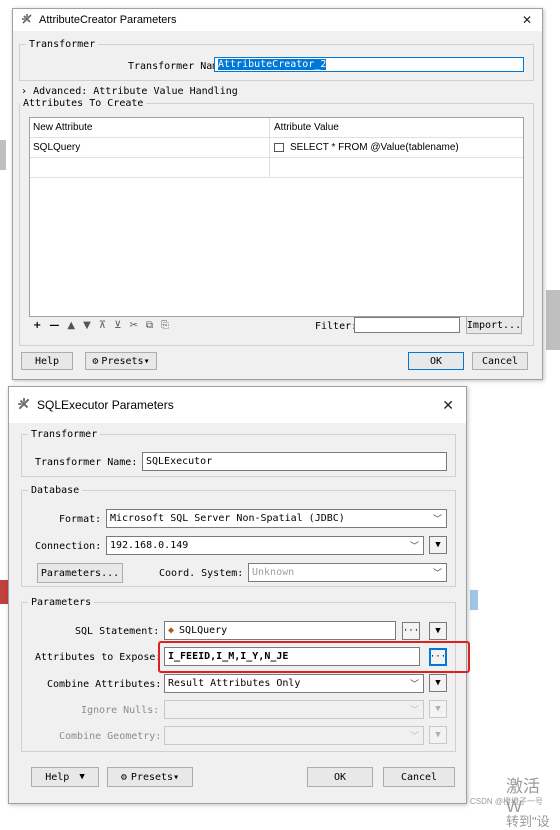 The height and width of the screenshot is (830, 560). I want to click on sql-statement-value: SQLQuery, so click(203, 630).